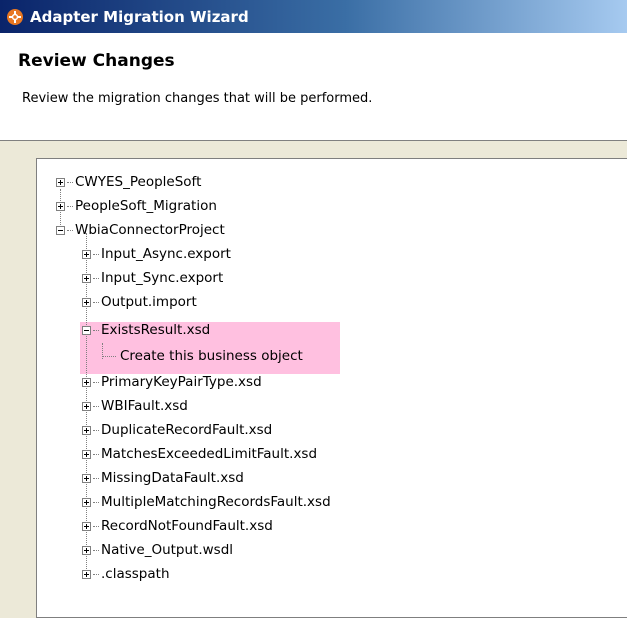 Image resolution: width=627 pixels, height=618 pixels. I want to click on tree-item-file: MissingDataFault.xsd, so click(163, 478).